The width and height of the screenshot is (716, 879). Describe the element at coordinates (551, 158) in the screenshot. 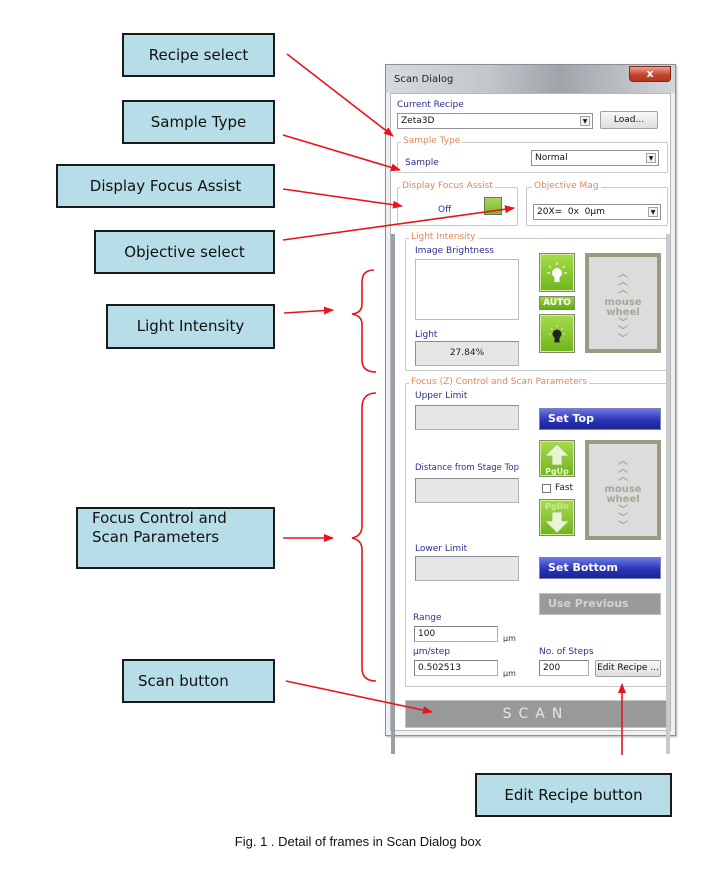

I see `sample-type-value: Normal` at that location.